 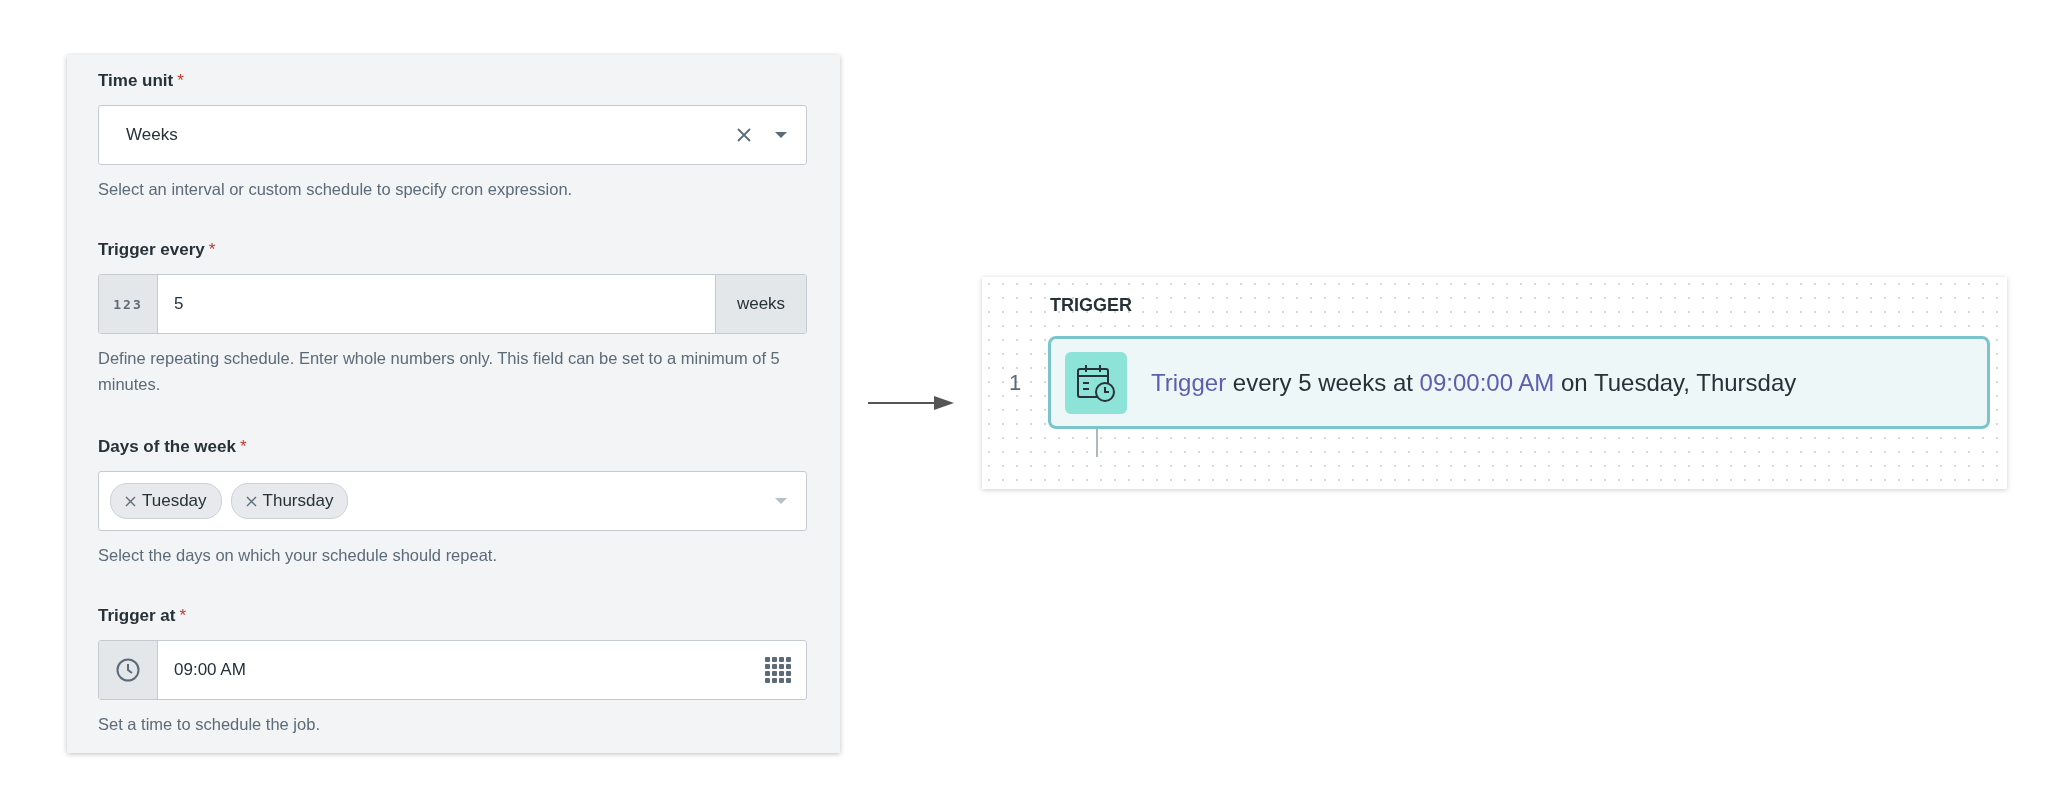 I want to click on arrow-icon, so click(x=911, y=403).